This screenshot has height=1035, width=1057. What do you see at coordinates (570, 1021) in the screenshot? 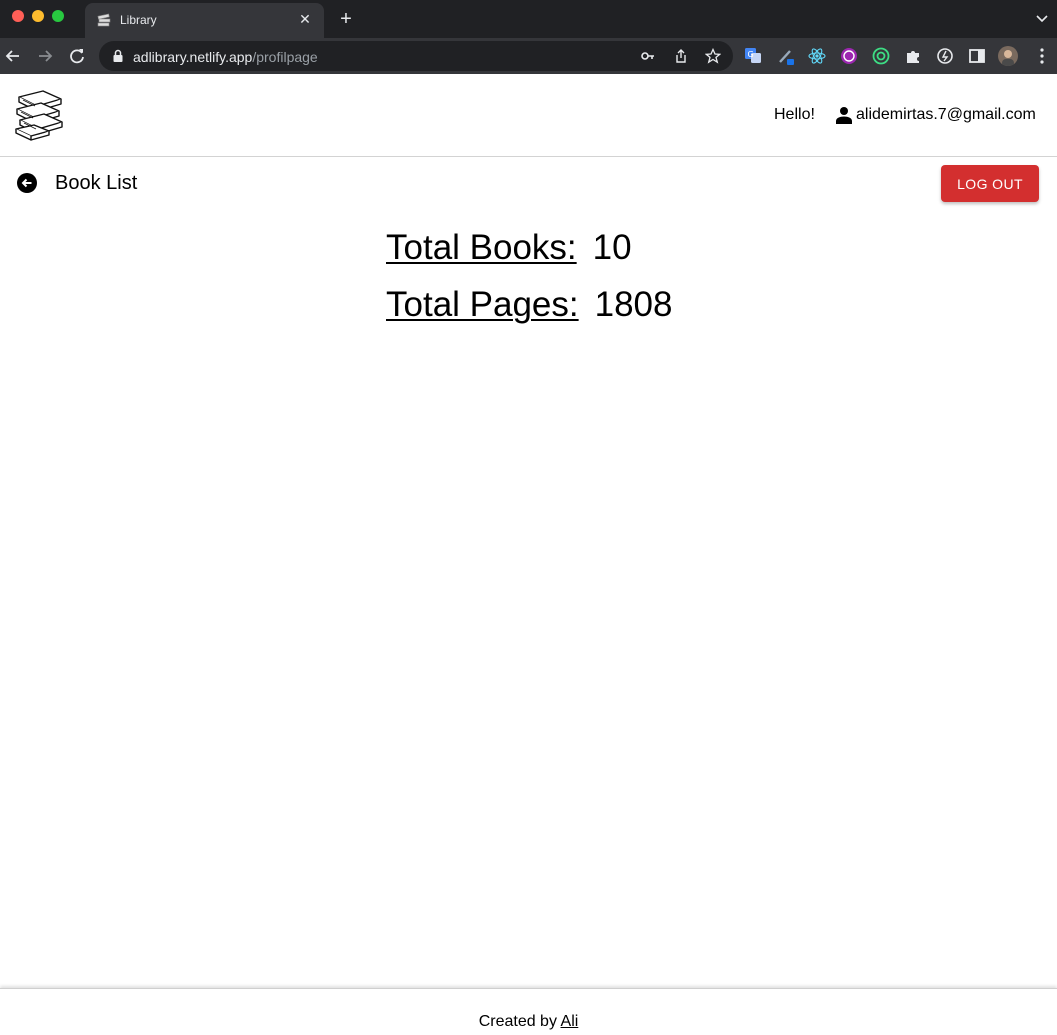
I see `author-link: Ali` at bounding box center [570, 1021].